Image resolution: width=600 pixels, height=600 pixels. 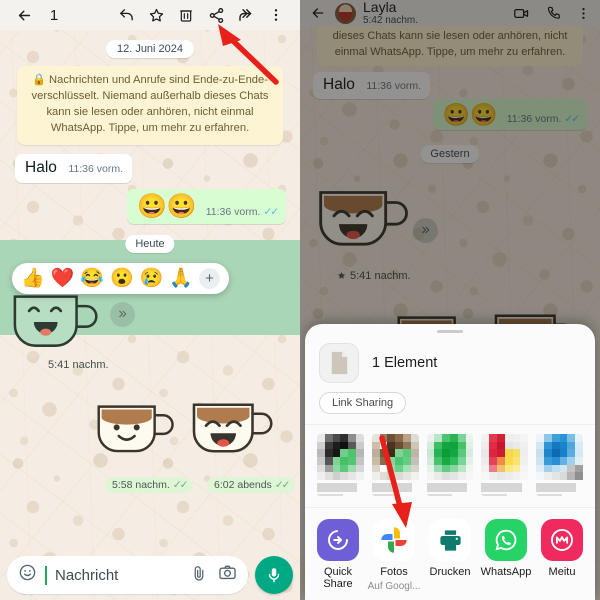 What do you see at coordinates (274, 575) in the screenshot?
I see `voice-record-button` at bounding box center [274, 575].